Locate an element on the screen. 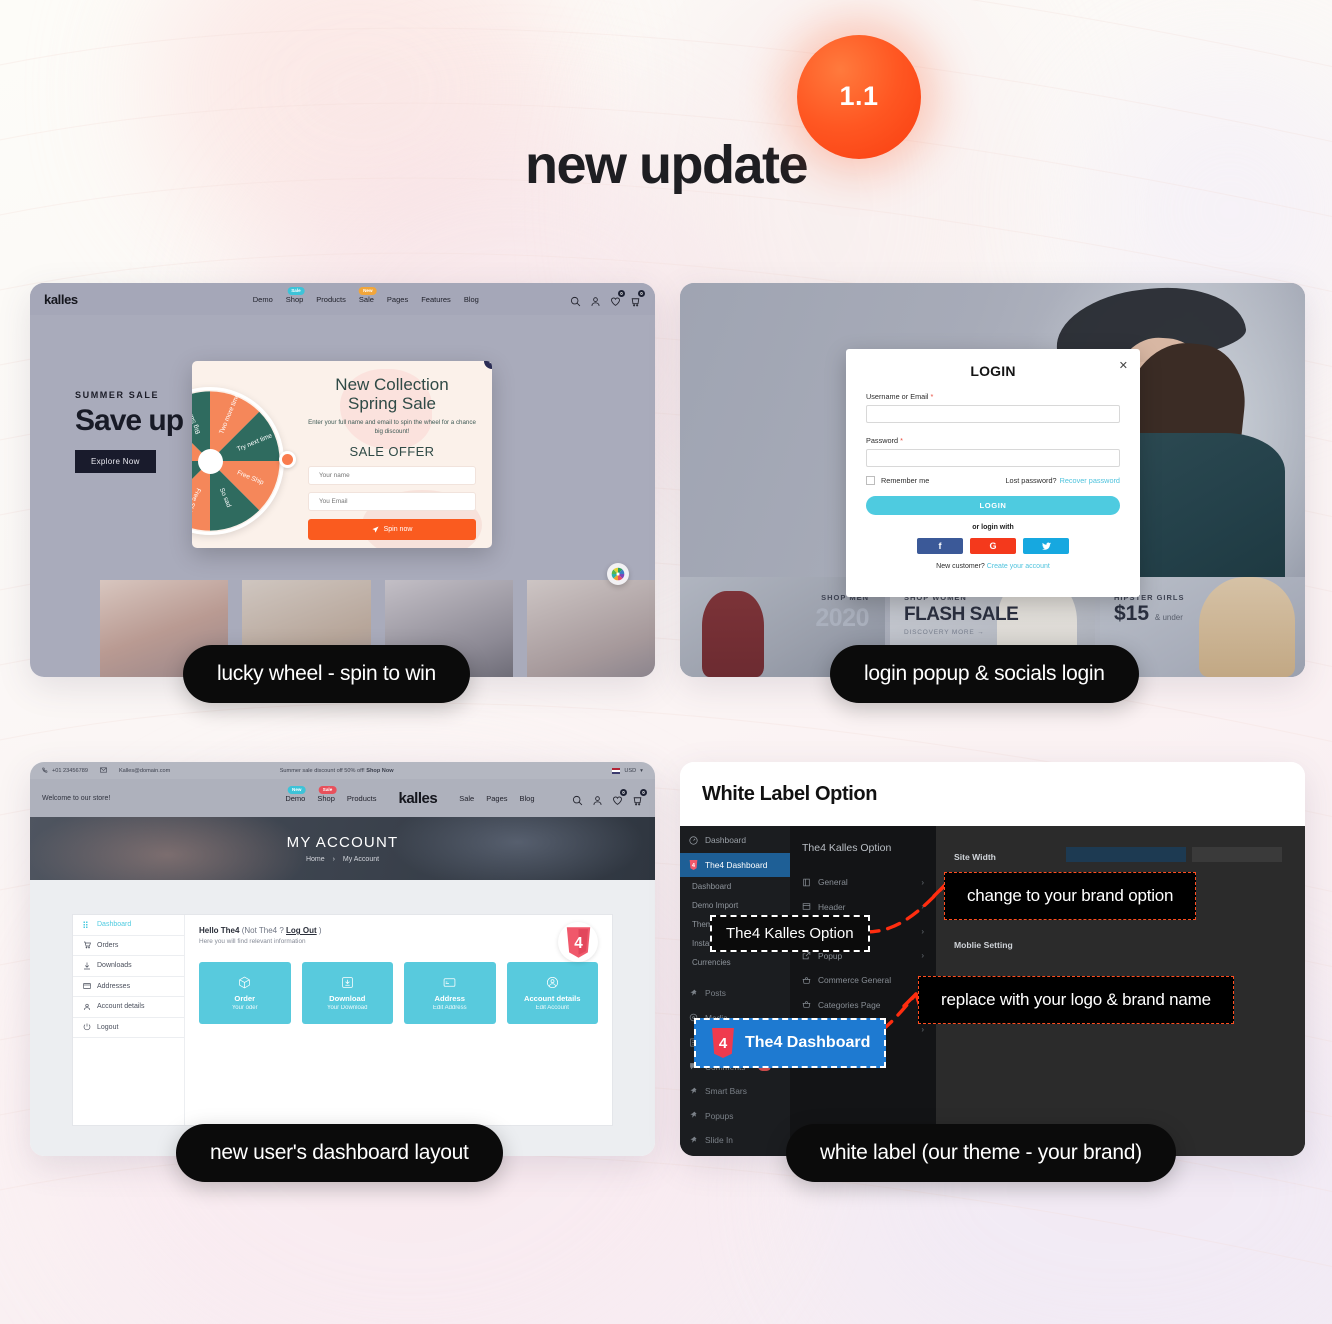 This screenshot has height=1324, width=1332. greeting-hello: Hello The4 is located at coordinates (219, 930).